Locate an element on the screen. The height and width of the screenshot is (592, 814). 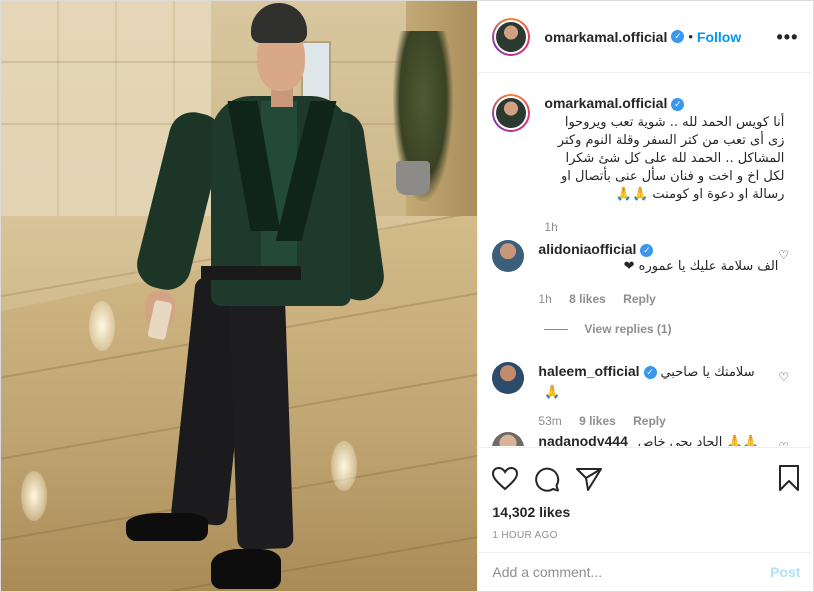
commenter-username: nadanody444 is located at coordinates (582, 439).